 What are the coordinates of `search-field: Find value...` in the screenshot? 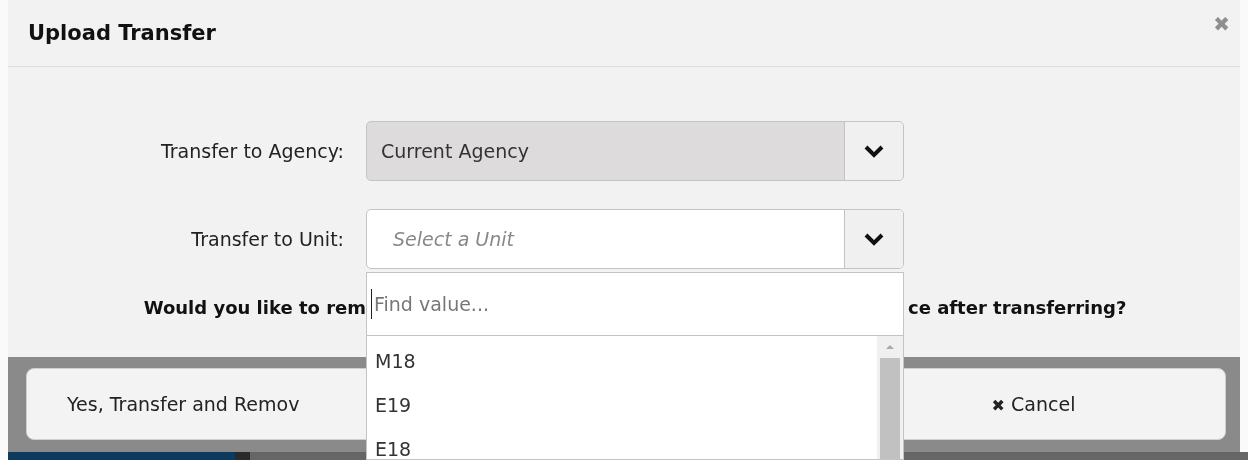 It's located at (614, 304).